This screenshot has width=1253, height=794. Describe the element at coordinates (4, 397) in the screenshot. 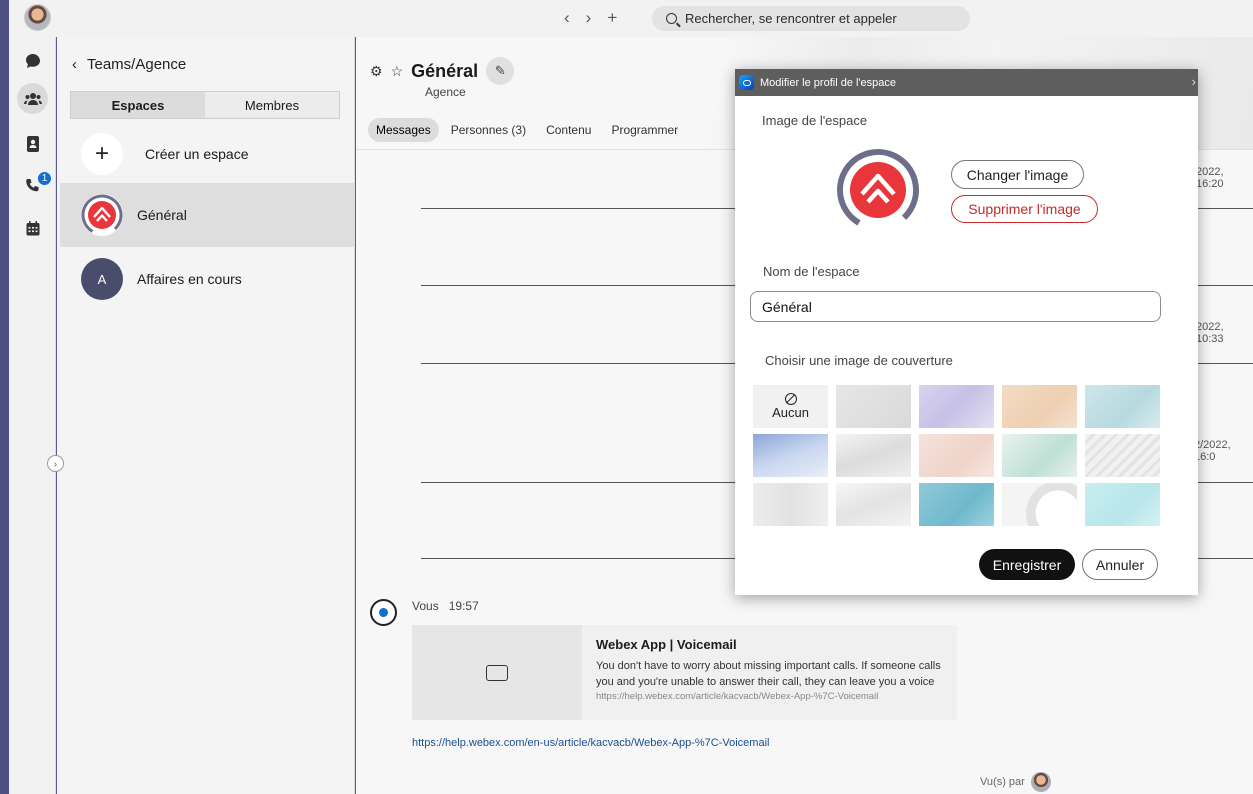

I see `window-frame` at that location.